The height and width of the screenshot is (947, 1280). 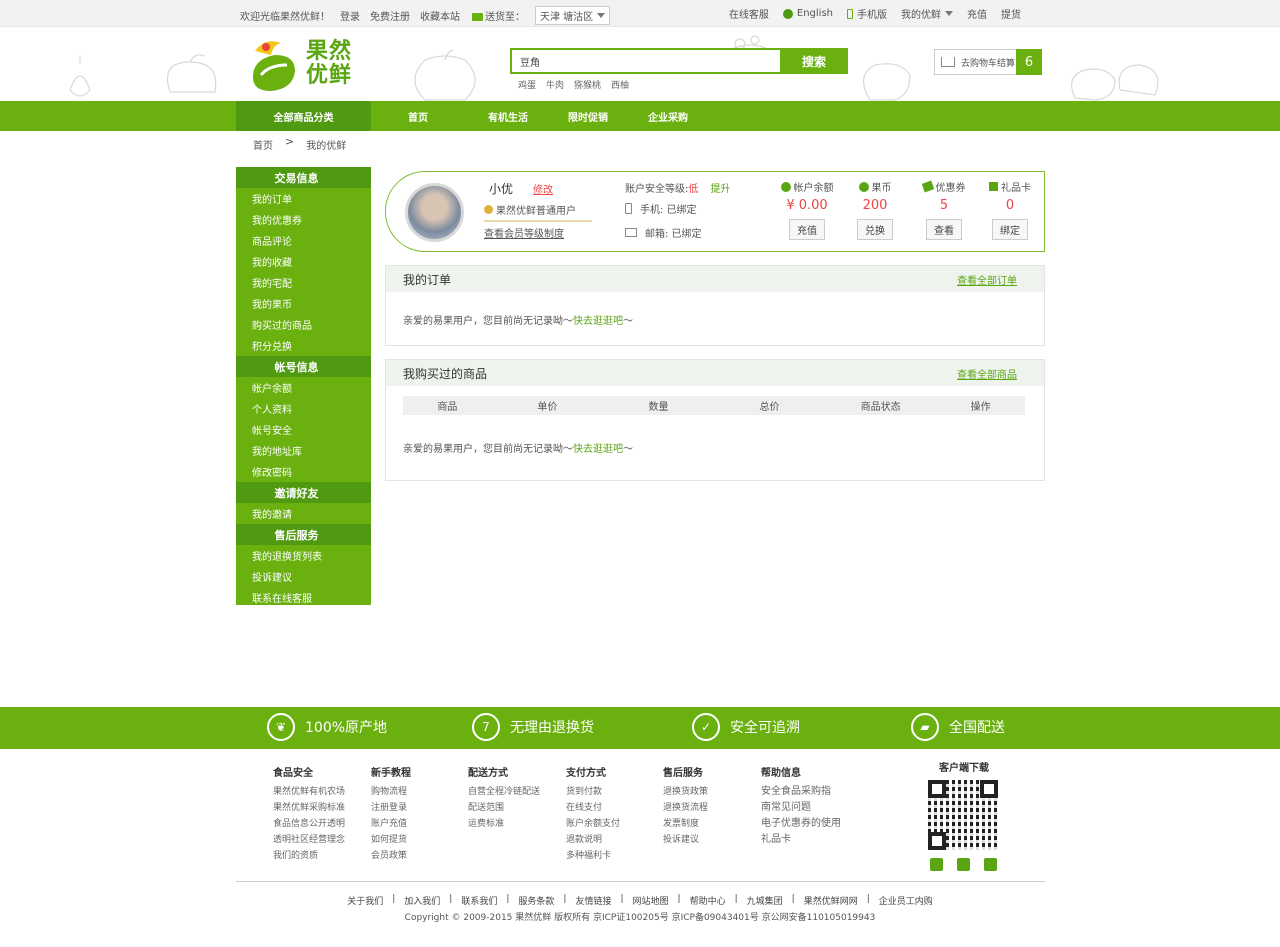 What do you see at coordinates (872, 13) in the screenshot?
I see `mobile-link: 手机版` at bounding box center [872, 13].